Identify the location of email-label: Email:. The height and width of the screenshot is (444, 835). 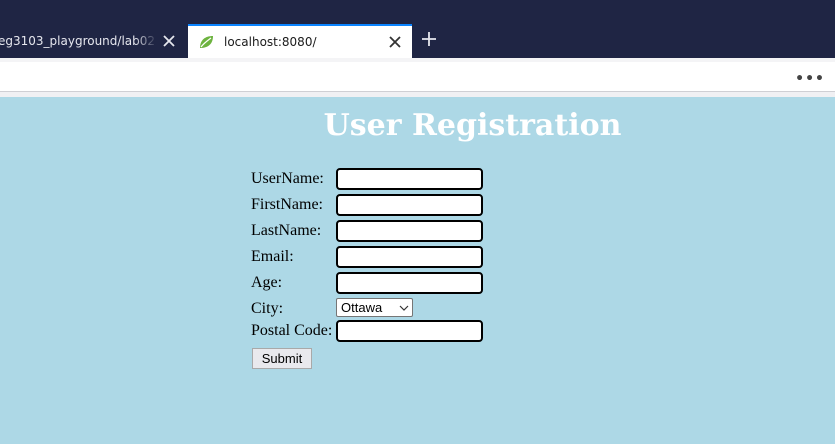
(272, 256).